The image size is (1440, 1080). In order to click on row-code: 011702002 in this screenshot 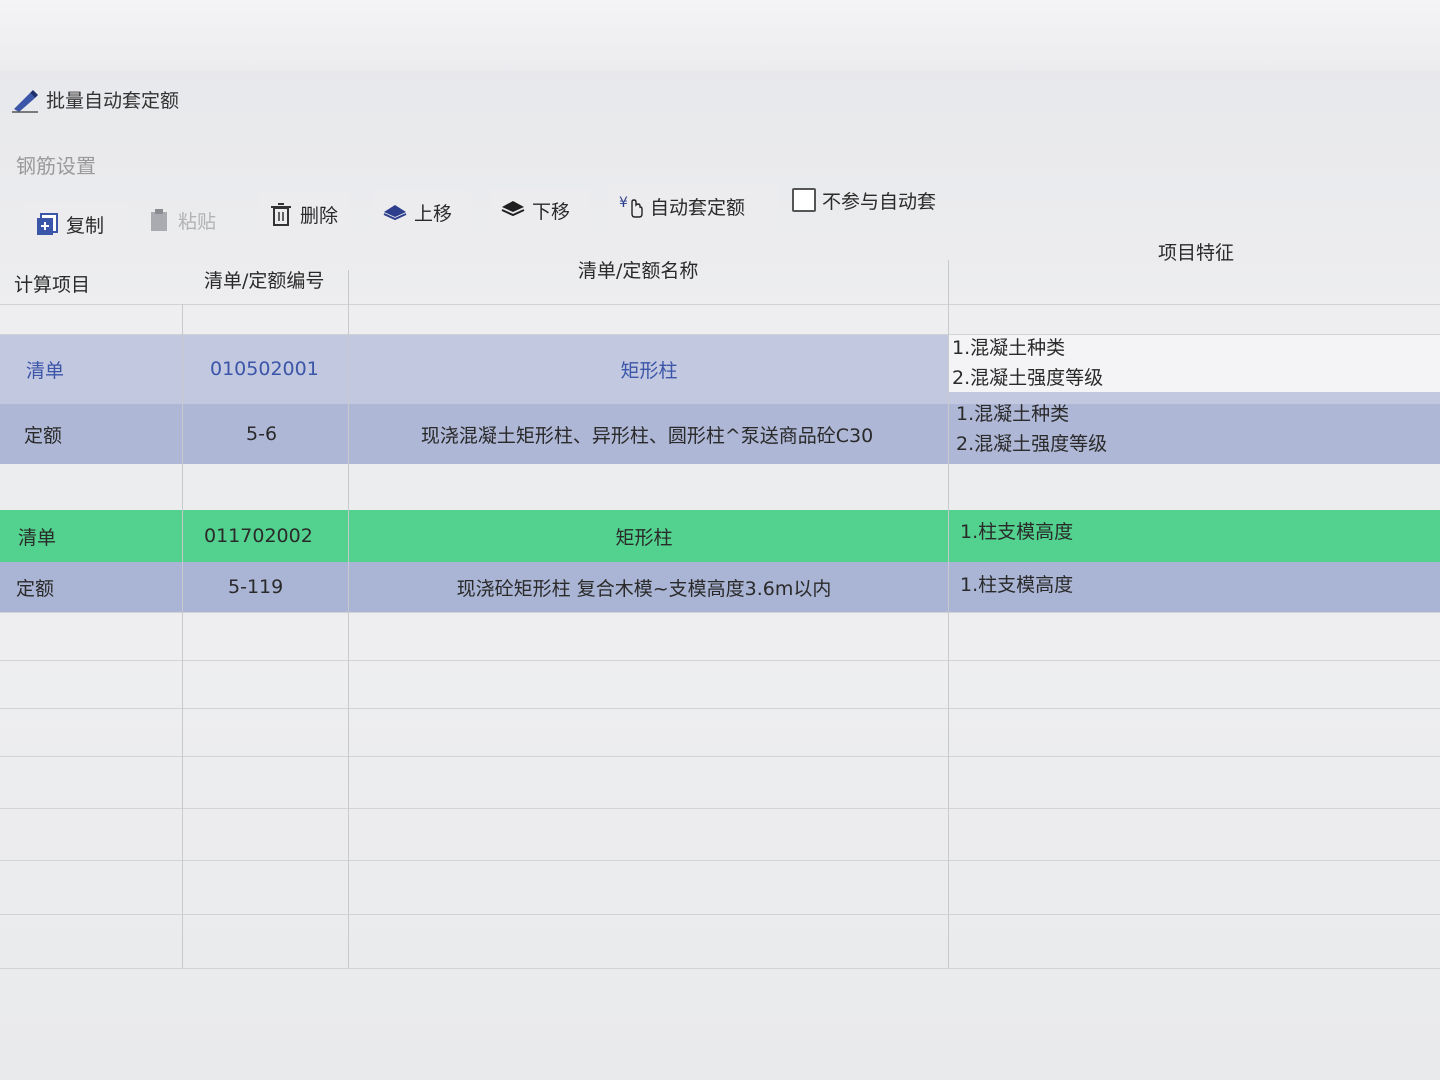, I will do `click(258, 536)`.